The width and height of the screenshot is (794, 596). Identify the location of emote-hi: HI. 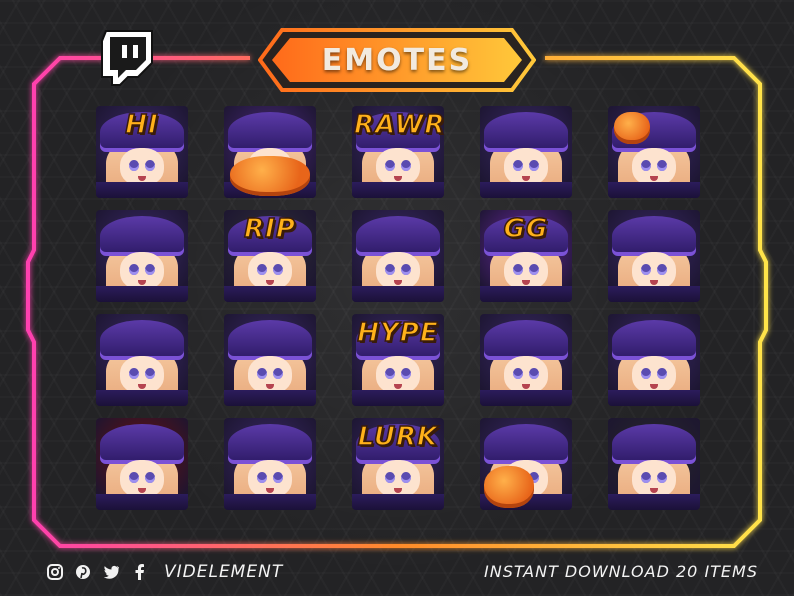
(142, 152).